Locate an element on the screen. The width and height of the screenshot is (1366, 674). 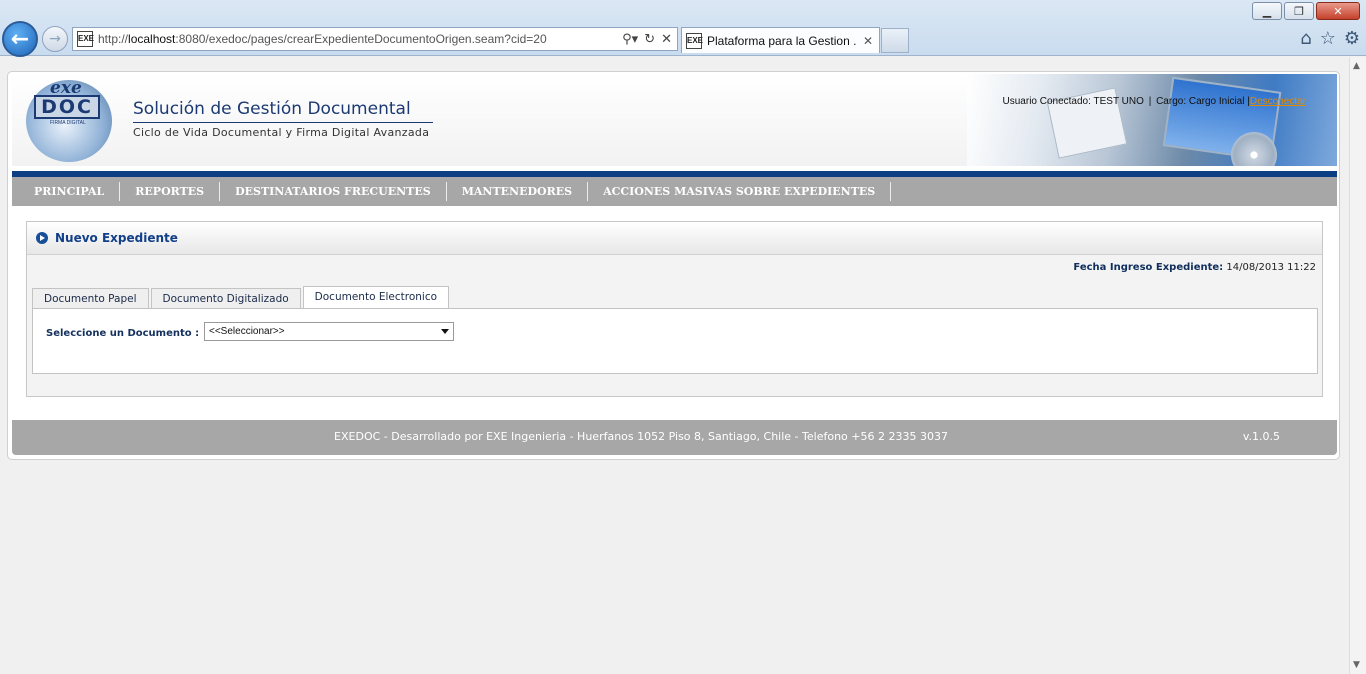
logo-sub-text: FIRMA DIGITAL is located at coordinates (68, 123).